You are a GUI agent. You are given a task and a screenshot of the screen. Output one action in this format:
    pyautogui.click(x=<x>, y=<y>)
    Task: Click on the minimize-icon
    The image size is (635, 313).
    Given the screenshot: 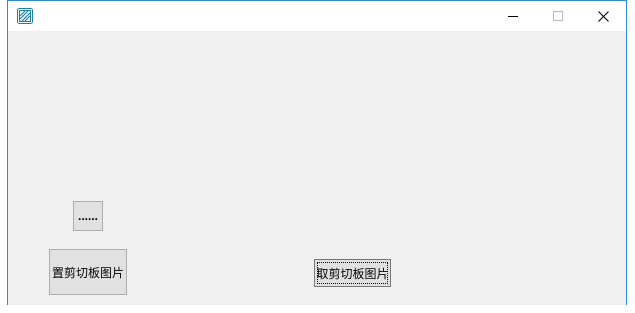 What is the action you would take?
    pyautogui.click(x=513, y=16)
    